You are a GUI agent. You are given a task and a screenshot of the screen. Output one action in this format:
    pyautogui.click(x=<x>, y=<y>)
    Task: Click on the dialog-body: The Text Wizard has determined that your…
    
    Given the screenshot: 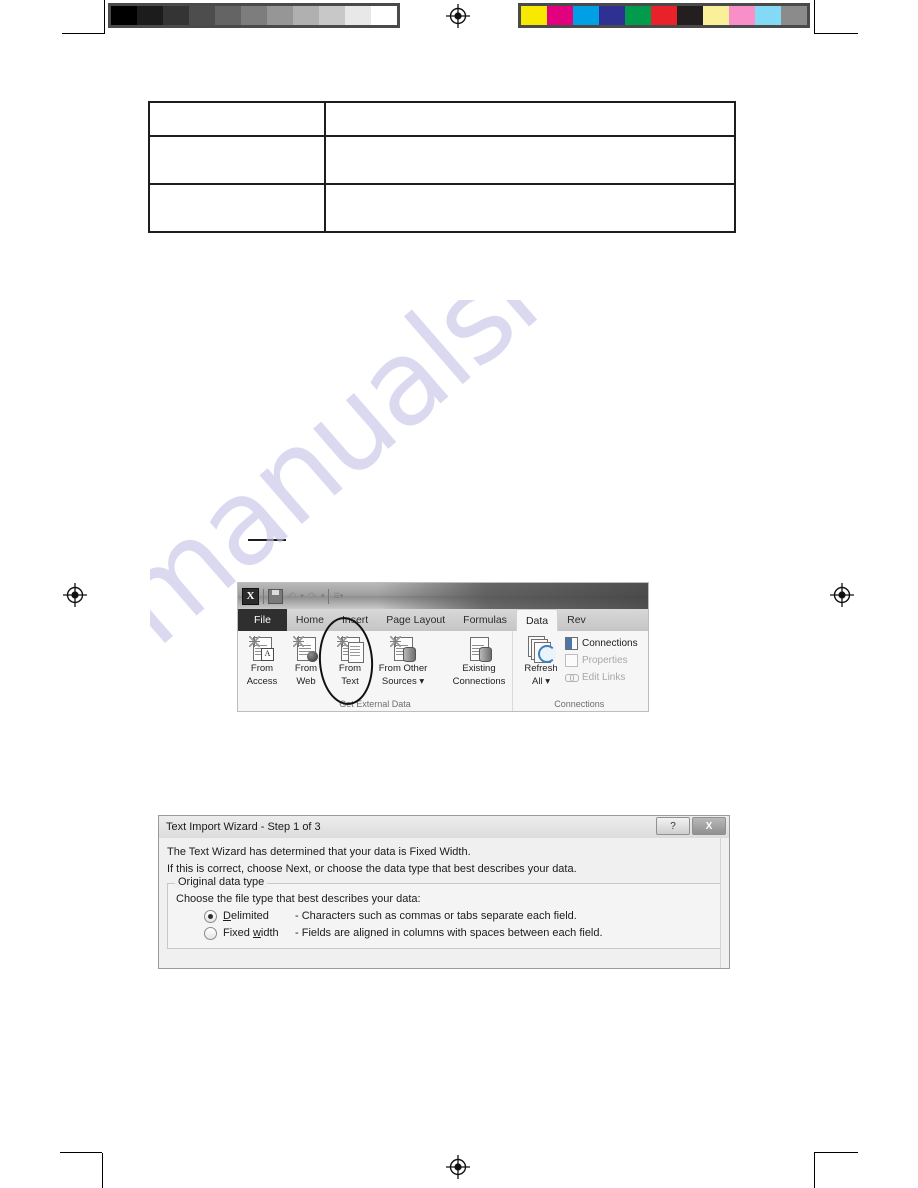 What is the action you would take?
    pyautogui.click(x=444, y=893)
    